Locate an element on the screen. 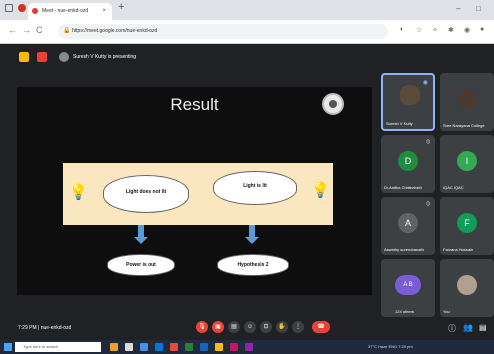 The width and height of the screenshot is (494, 354). tab-title: Meet - nue-enkd-ozd is located at coordinates (65, 11).